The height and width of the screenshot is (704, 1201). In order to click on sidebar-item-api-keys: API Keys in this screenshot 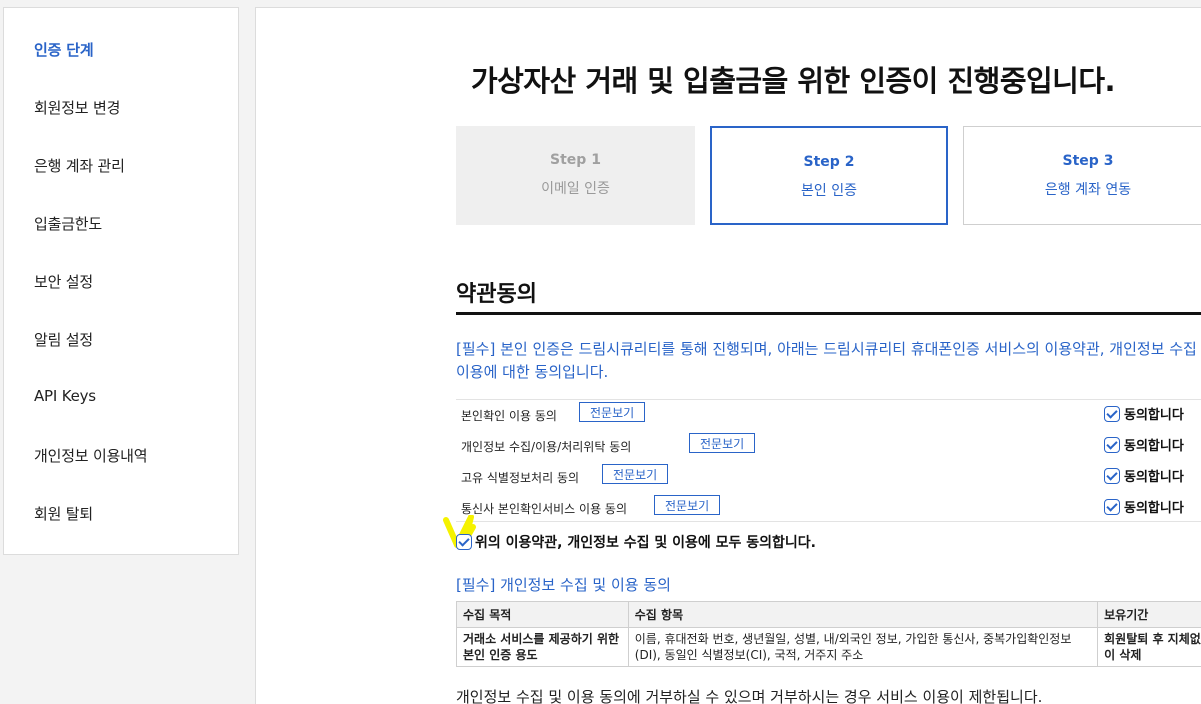, I will do `click(65, 396)`.